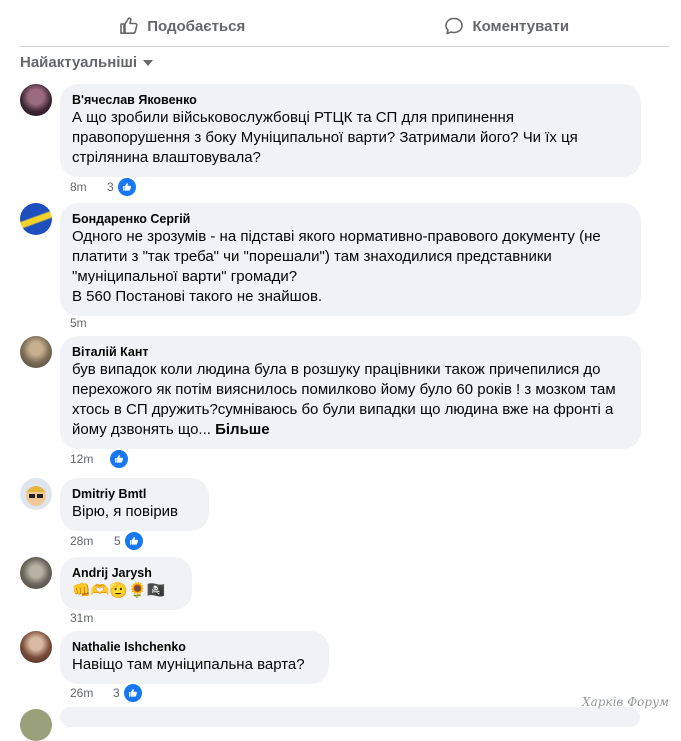 The image size is (681, 741). I want to click on comment-author: Бондаренко Сергій, so click(350, 219).